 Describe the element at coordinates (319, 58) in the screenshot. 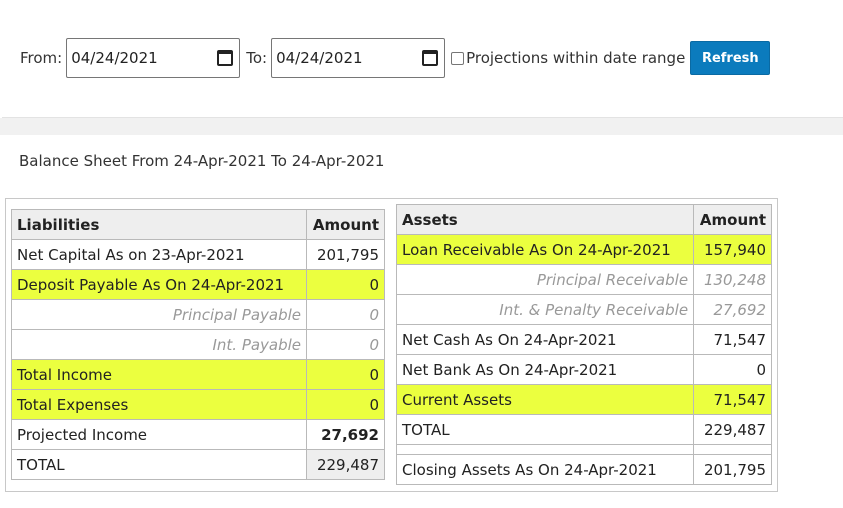

I see `to-date-value: 04/24/2021` at that location.